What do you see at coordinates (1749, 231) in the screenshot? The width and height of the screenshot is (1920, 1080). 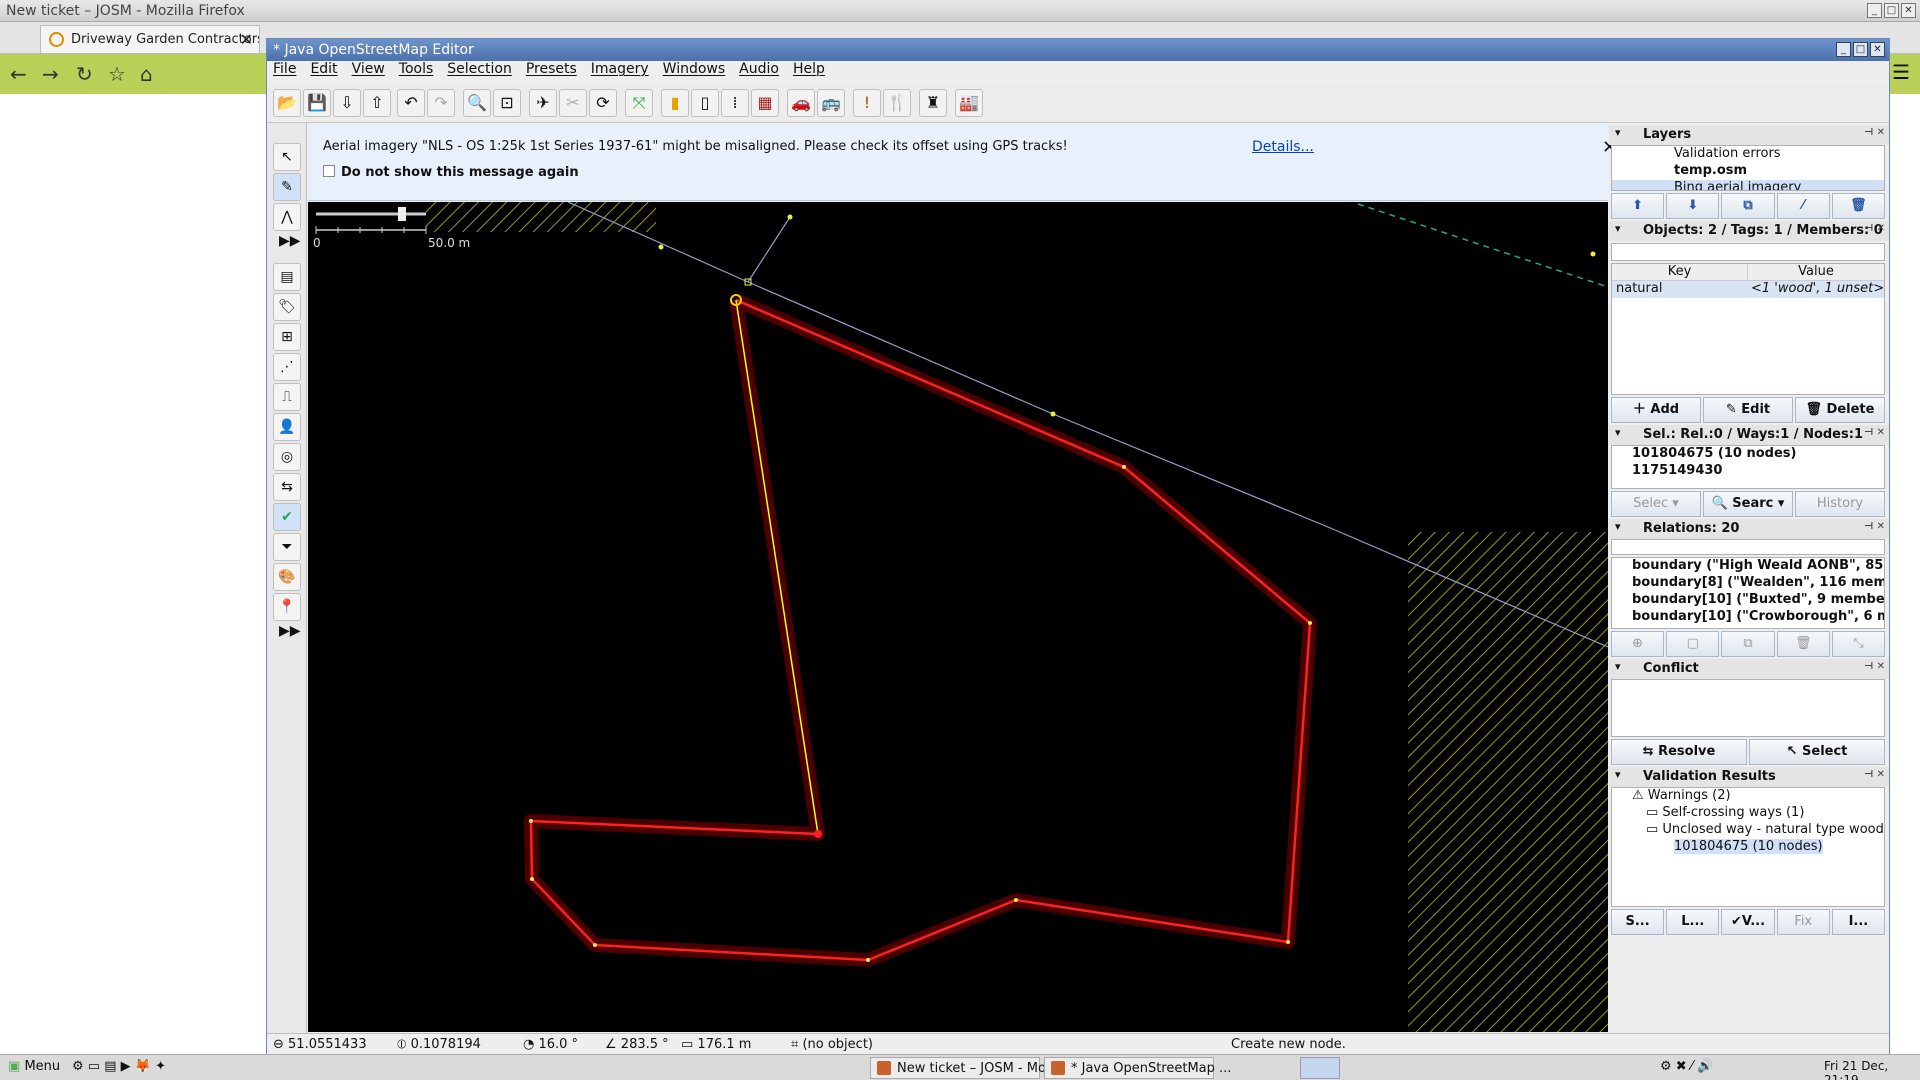 I see `tags-panel-header: Objects: 2 / Tags: 1 / Members: 0⊣ ✕` at bounding box center [1749, 231].